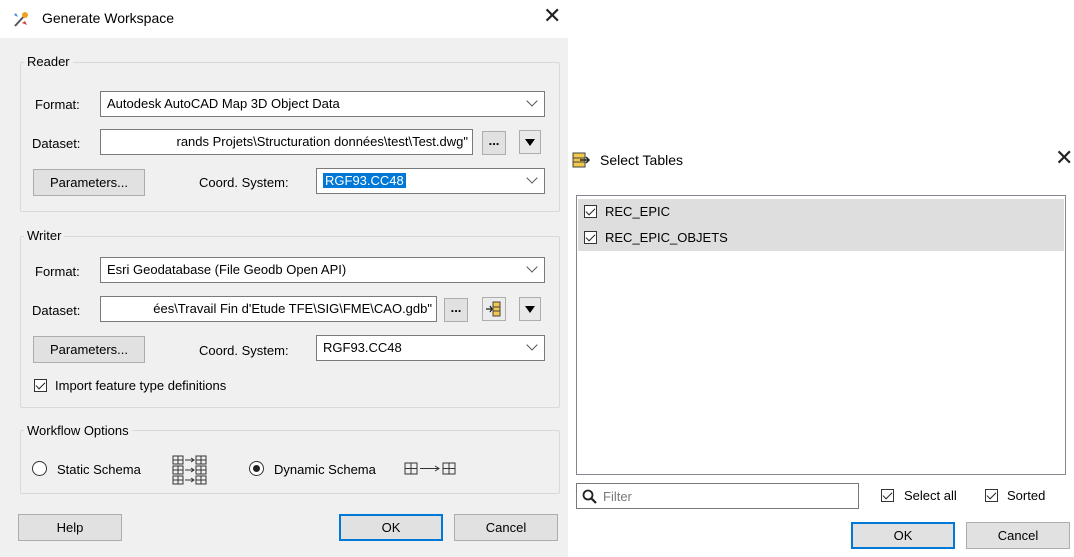 The height and width of the screenshot is (557, 1074). Describe the element at coordinates (40, 385) in the screenshot. I see `import-definitions-checkbox` at that location.